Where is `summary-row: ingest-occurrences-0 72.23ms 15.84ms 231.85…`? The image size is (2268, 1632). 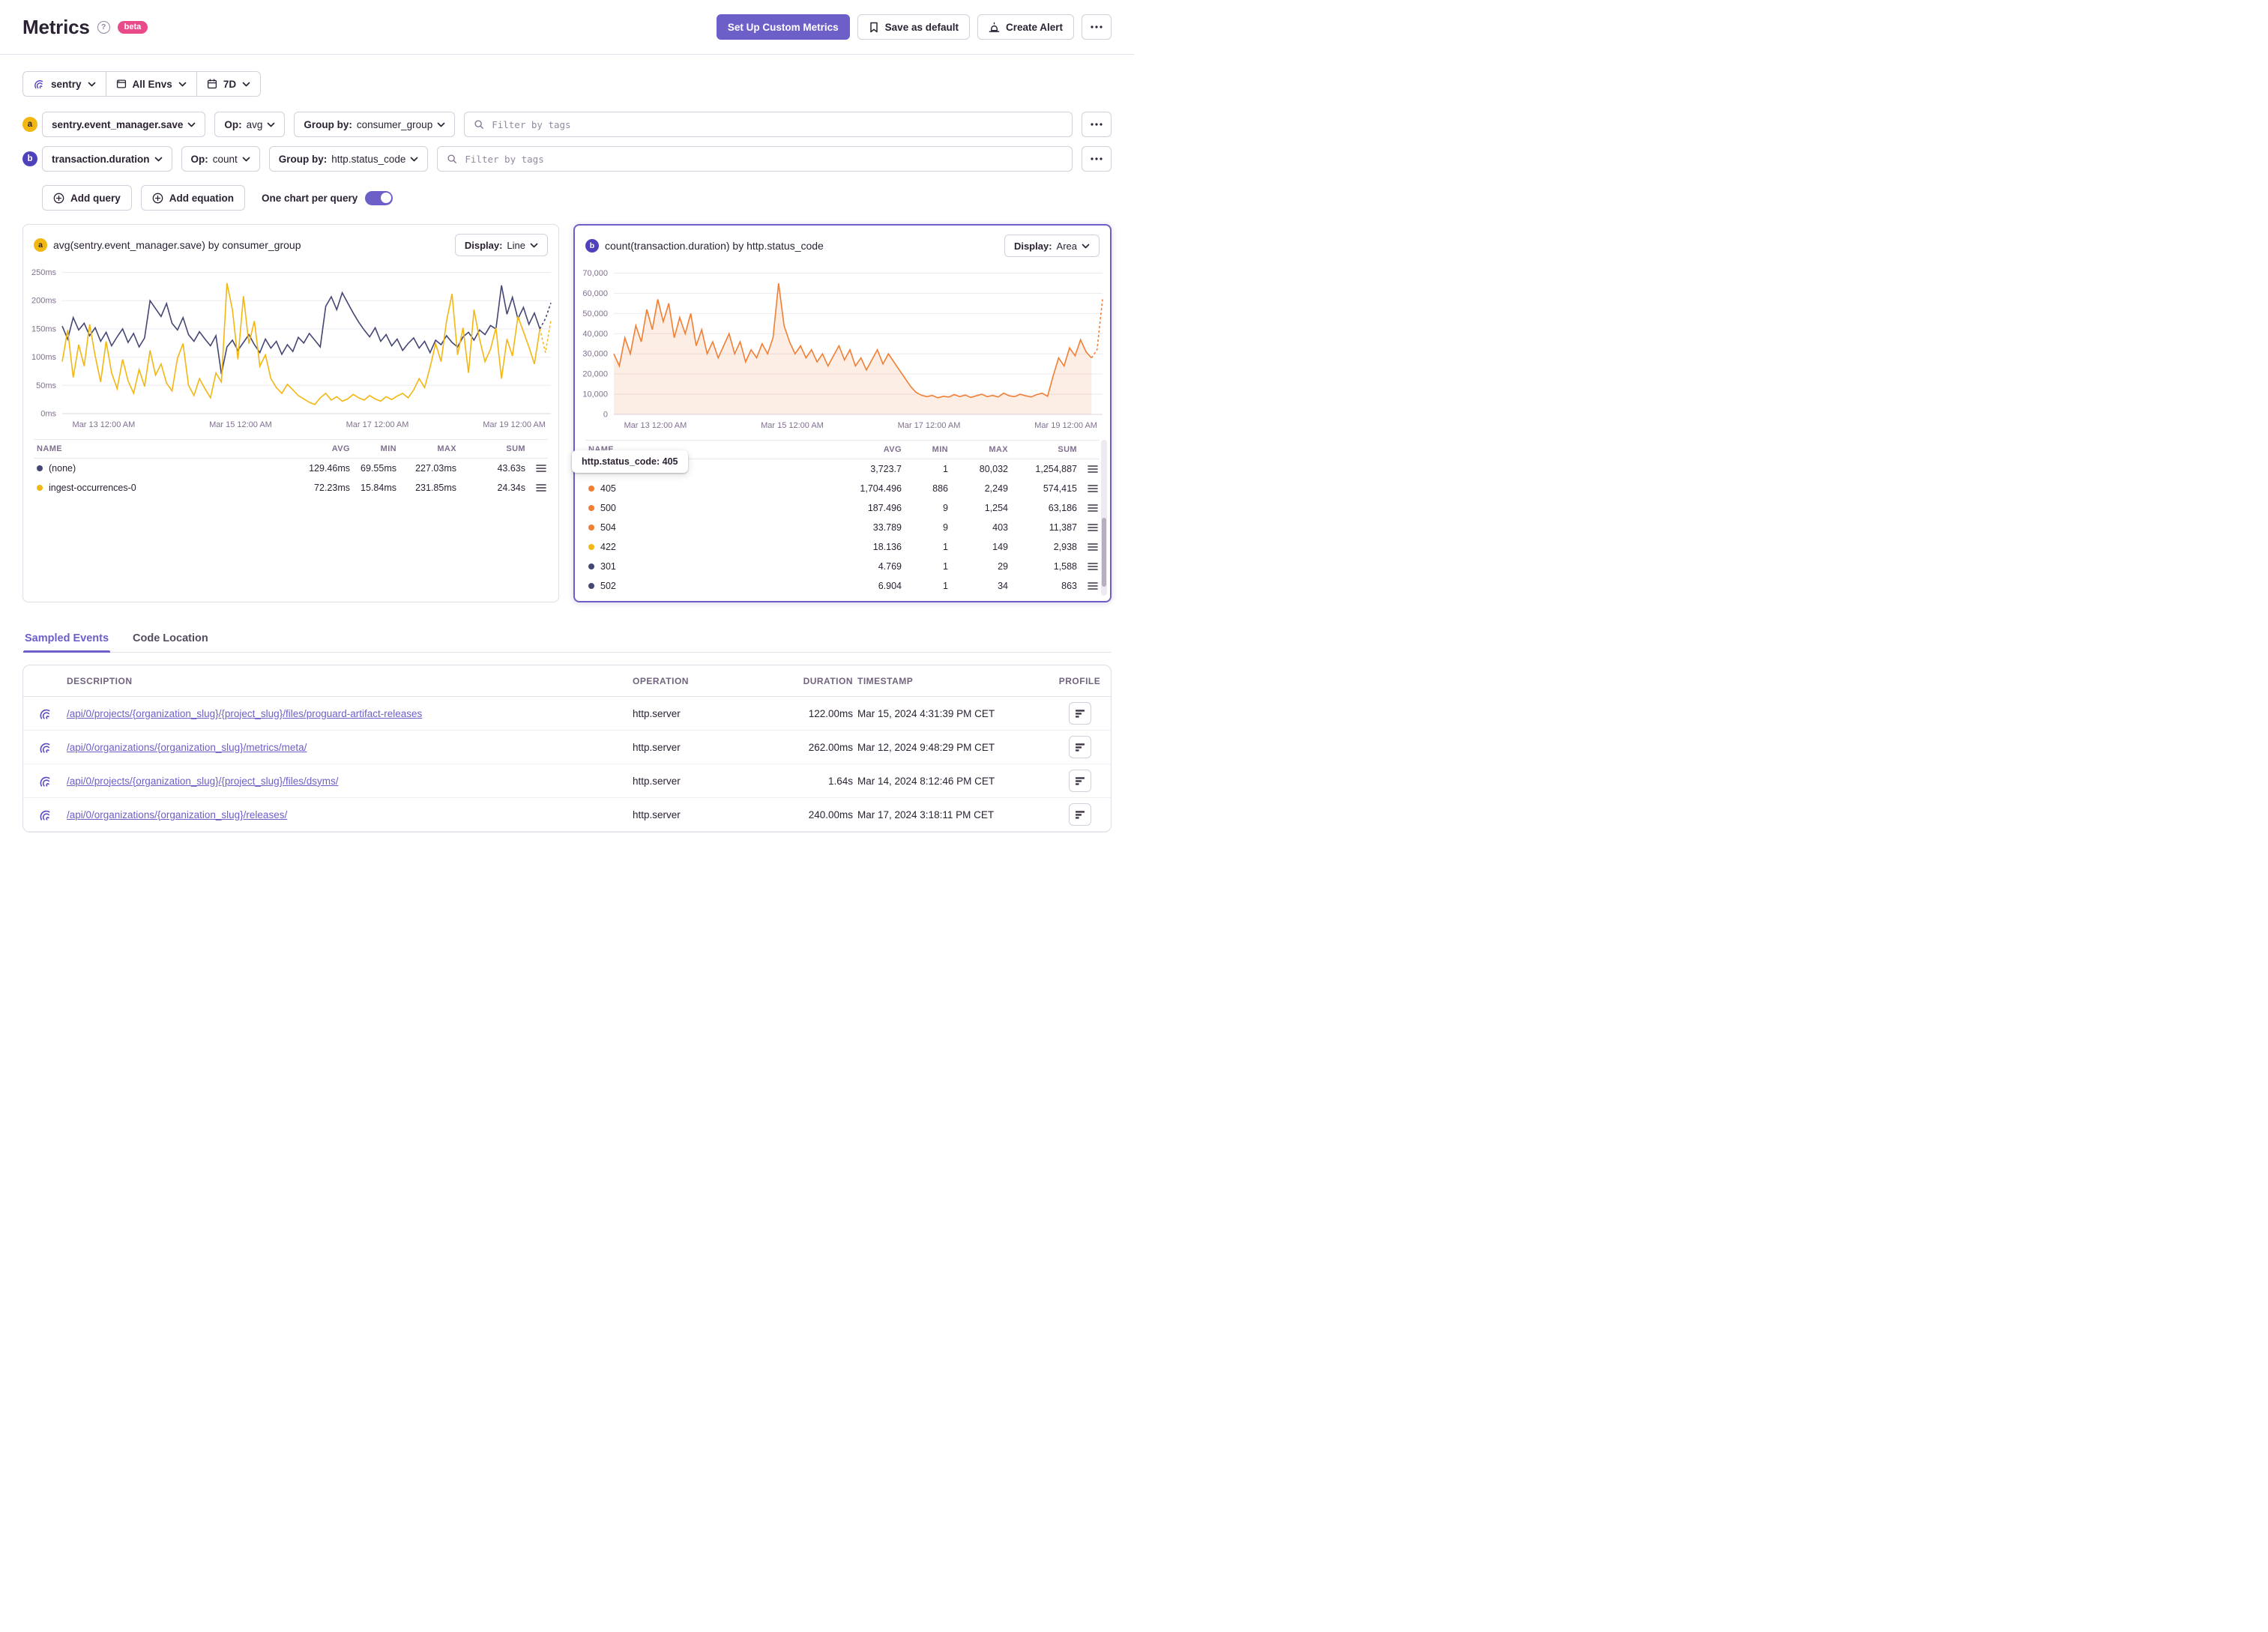 summary-row: ingest-occurrences-0 72.23ms 15.84ms 231.85… is located at coordinates (291, 488).